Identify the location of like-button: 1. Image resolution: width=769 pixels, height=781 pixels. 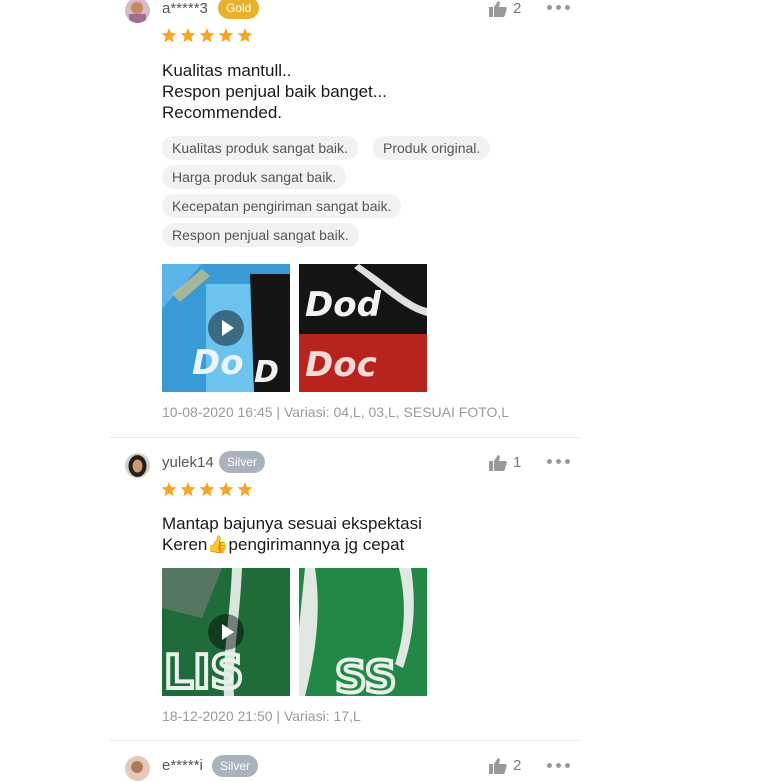
(505, 462).